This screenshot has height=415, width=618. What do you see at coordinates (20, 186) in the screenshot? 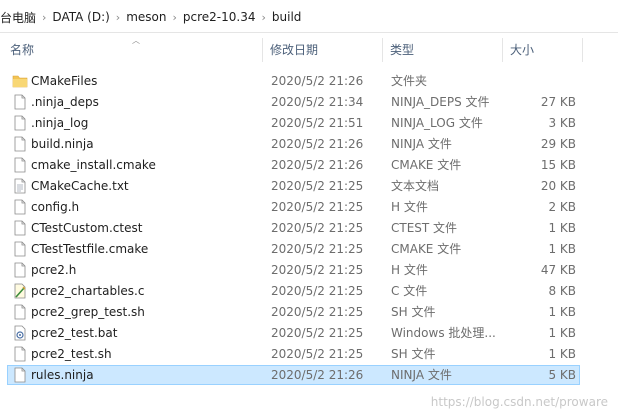
I see `text-file-icon` at bounding box center [20, 186].